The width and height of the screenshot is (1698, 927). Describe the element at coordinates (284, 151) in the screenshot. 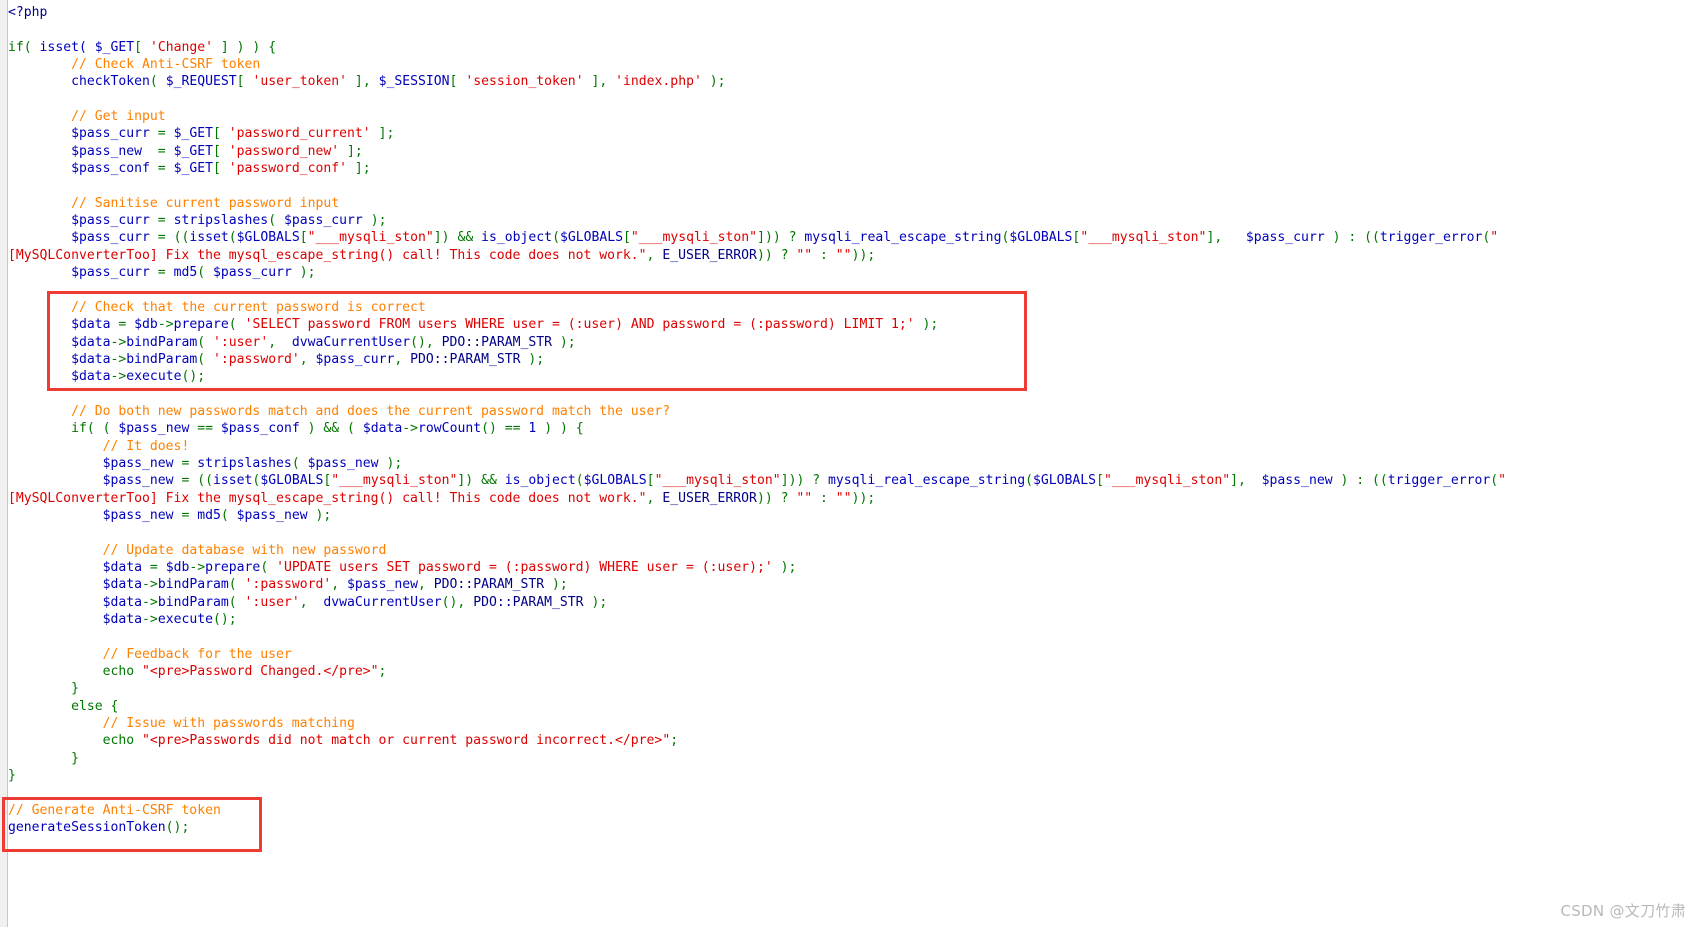

I see `code-token-string: 'password_new'` at that location.